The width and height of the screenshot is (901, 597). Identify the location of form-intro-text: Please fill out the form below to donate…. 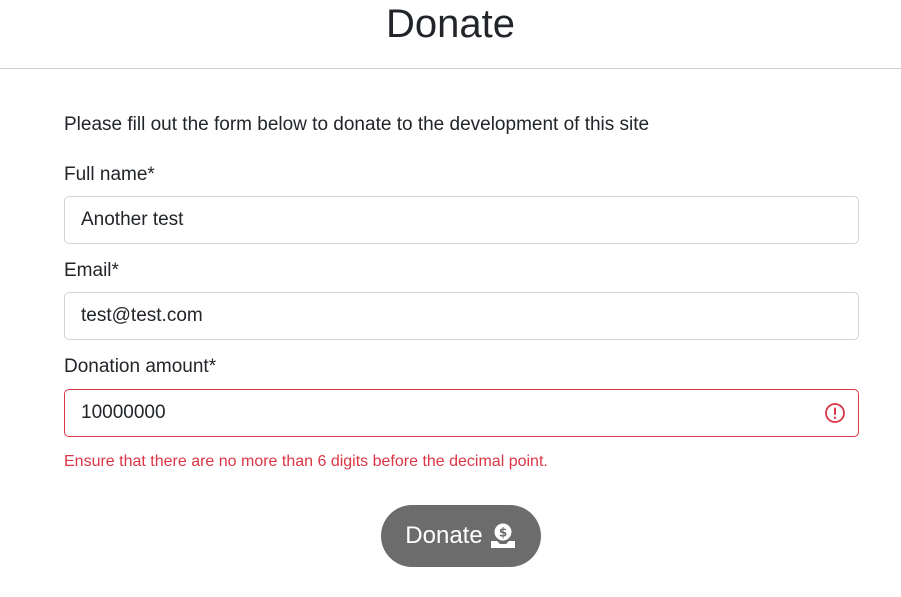
(357, 124).